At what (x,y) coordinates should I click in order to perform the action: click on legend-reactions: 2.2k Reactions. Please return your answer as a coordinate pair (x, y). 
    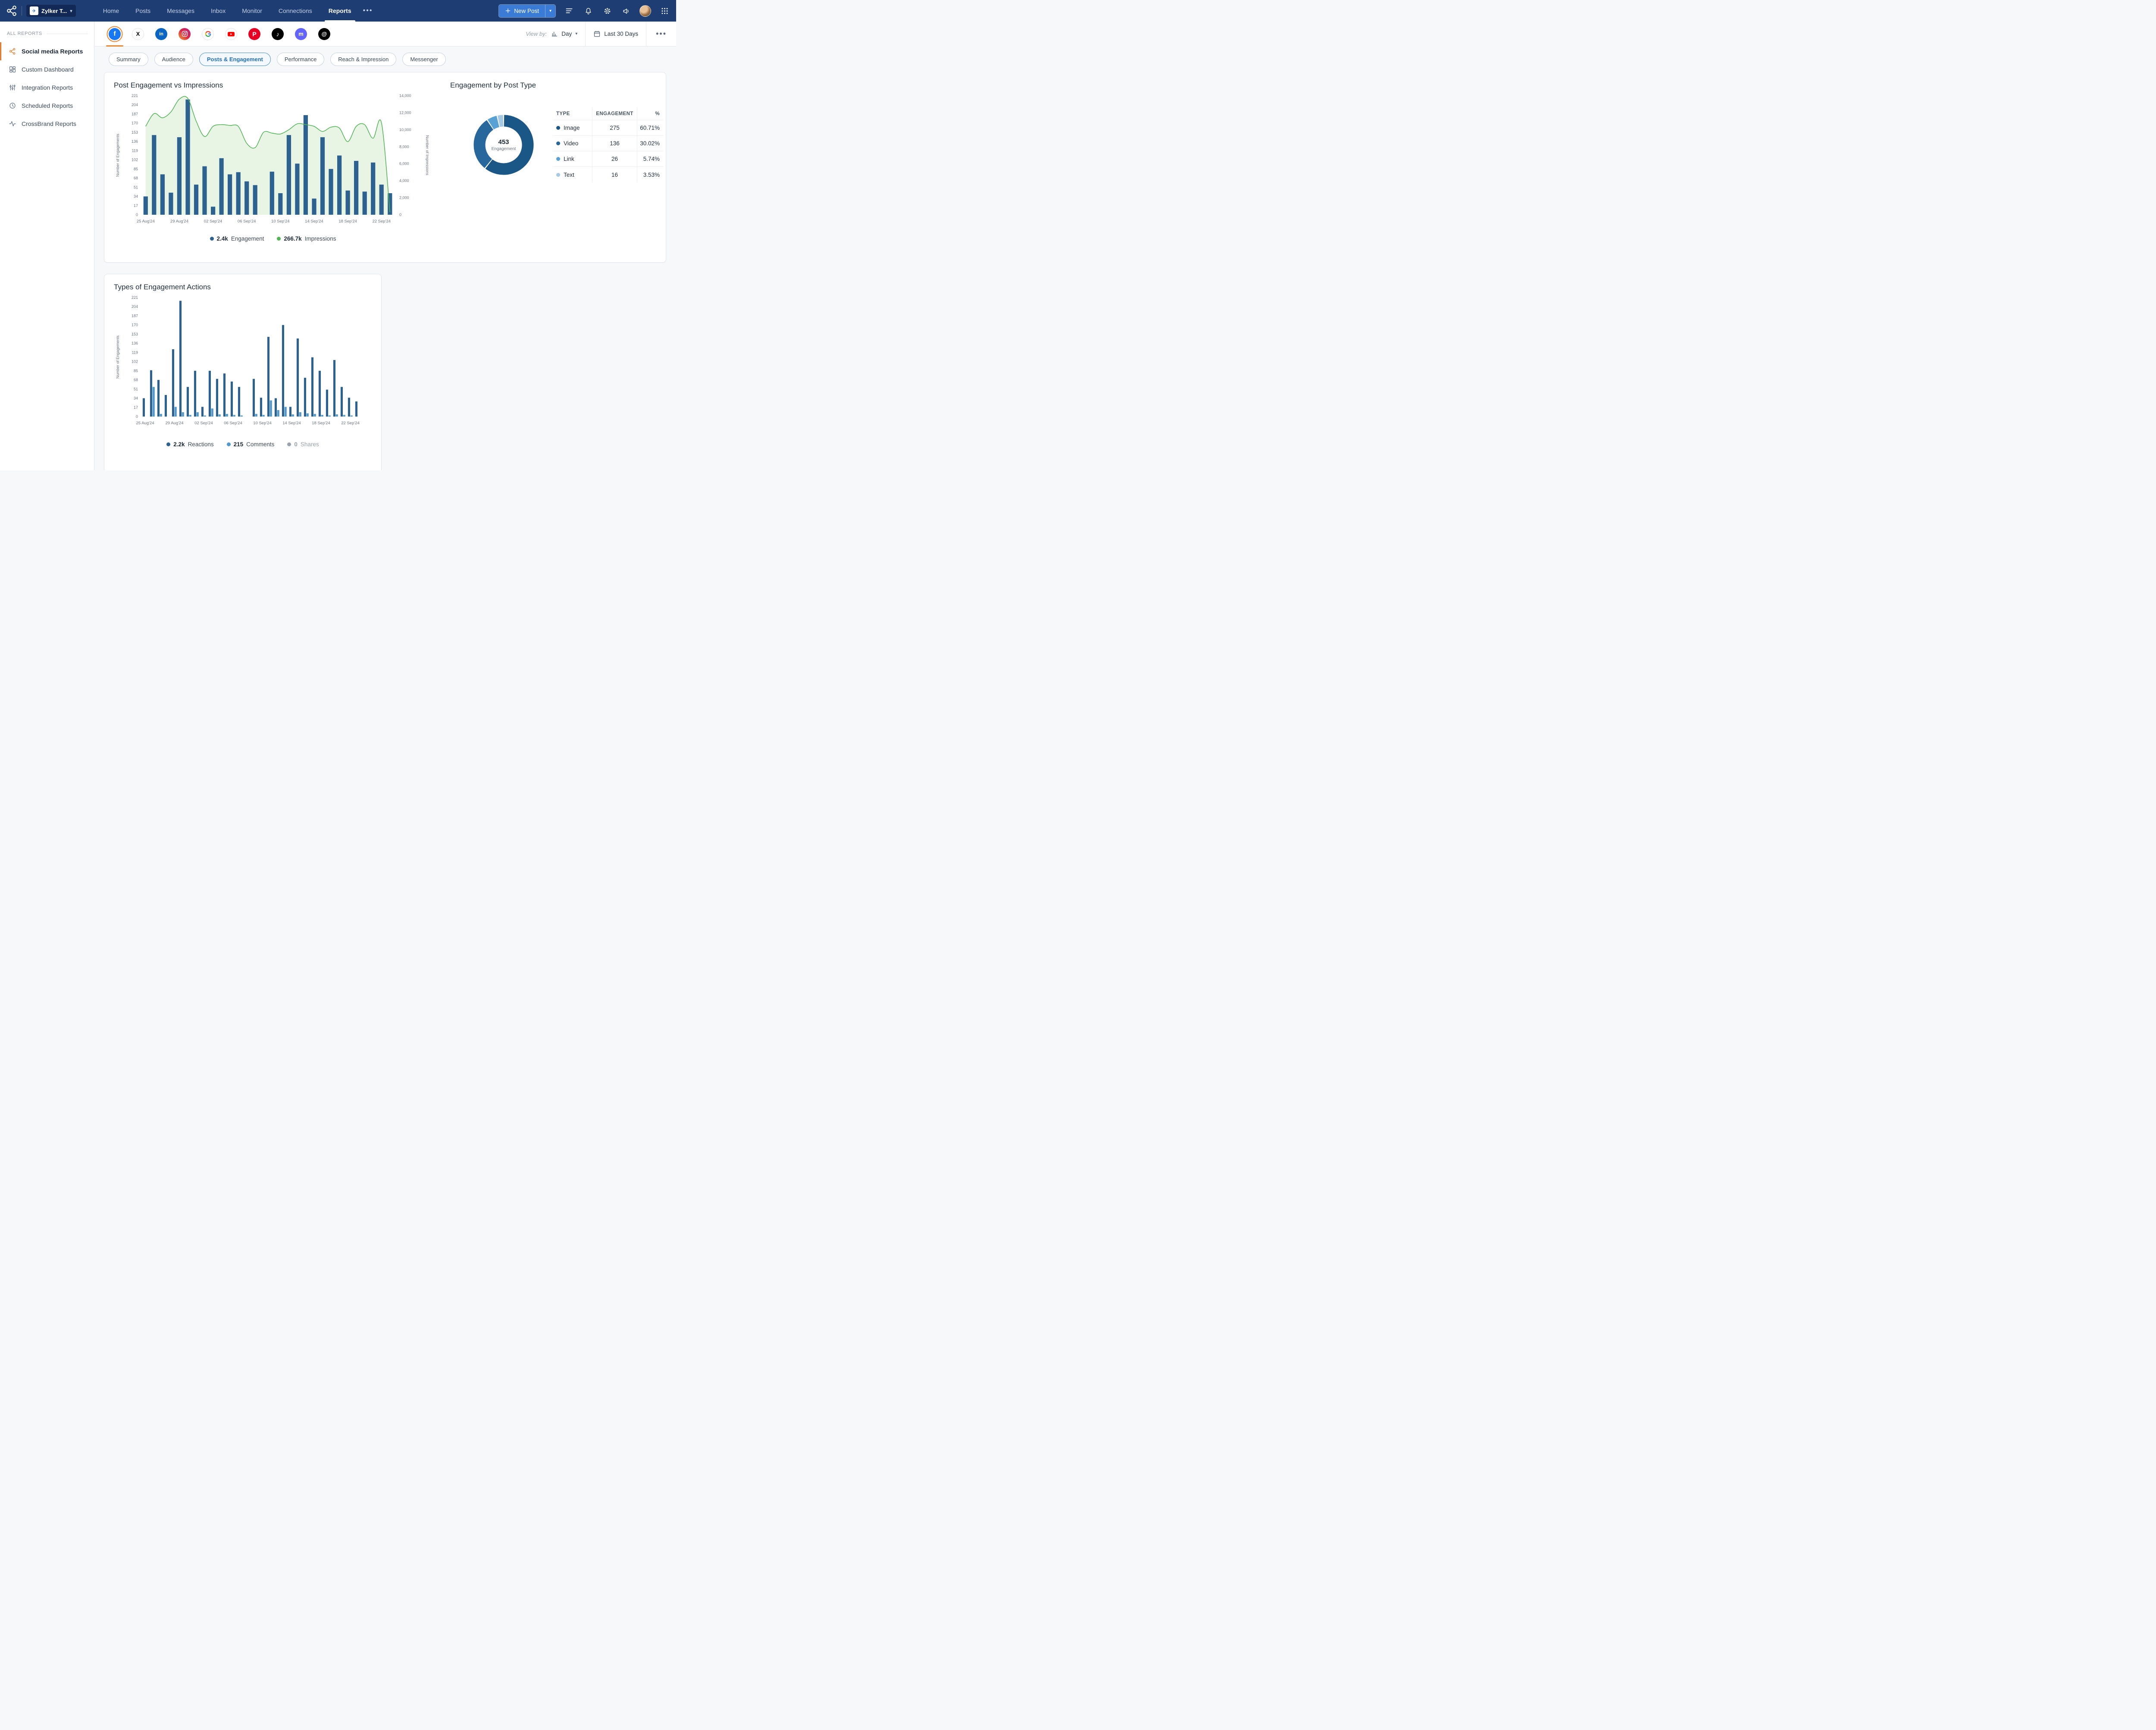
    Looking at the image, I should click on (190, 444).